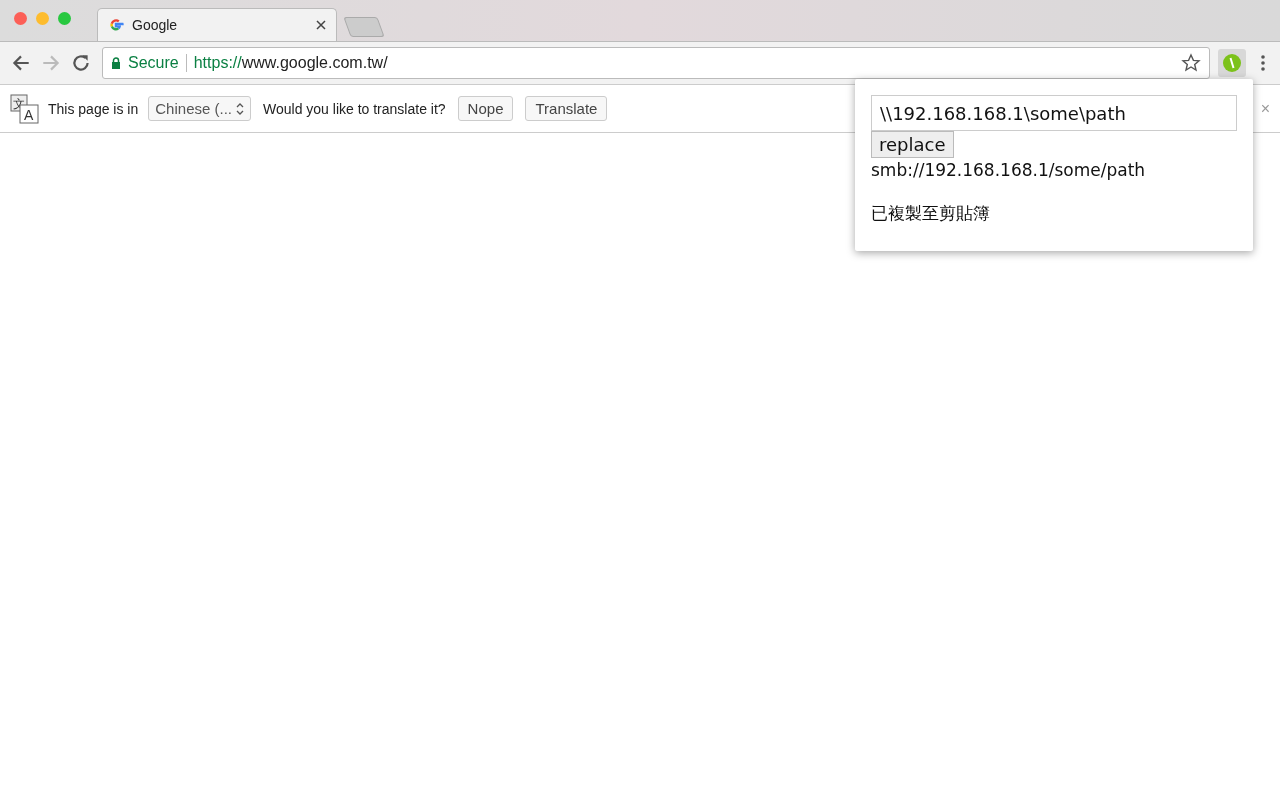 The image size is (1280, 800). Describe the element at coordinates (42, 18) in the screenshot. I see `minimize-window-icon` at that location.